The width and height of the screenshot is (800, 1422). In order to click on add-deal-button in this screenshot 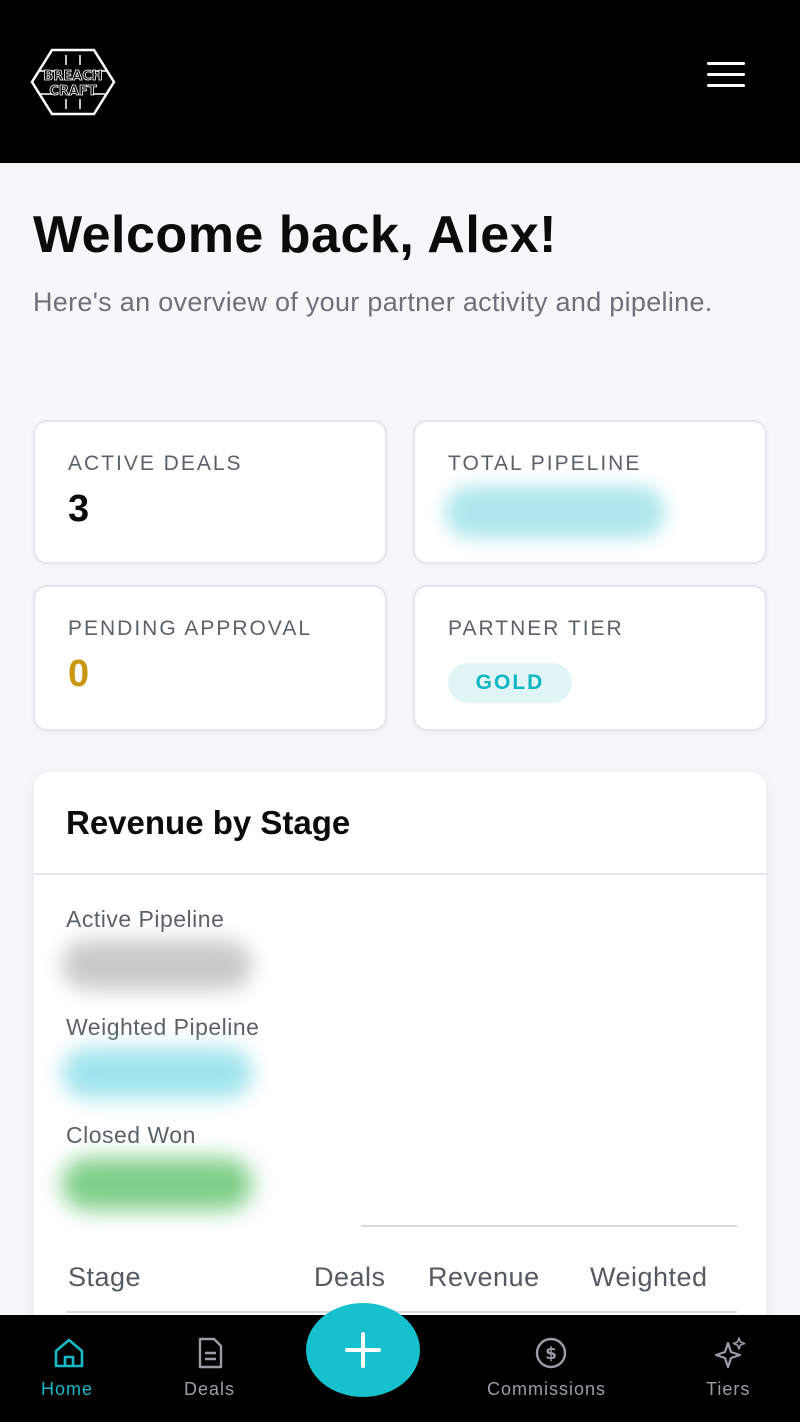, I will do `click(363, 1350)`.